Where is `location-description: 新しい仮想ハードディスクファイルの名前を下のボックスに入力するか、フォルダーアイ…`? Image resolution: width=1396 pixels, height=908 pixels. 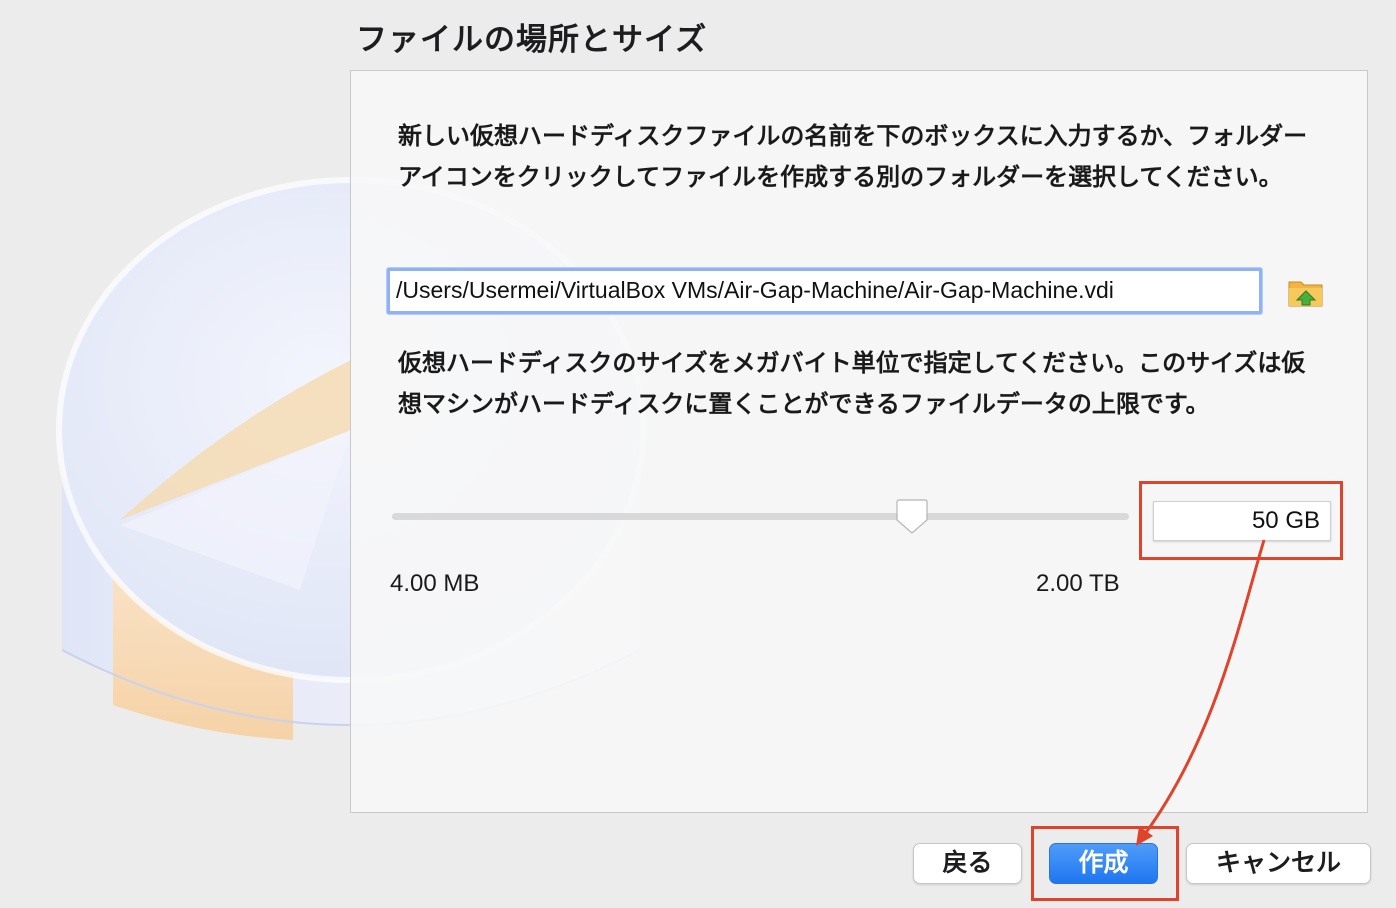
location-description: 新しい仮想ハードディスクファイルの名前を下のボックスに入力するか、フォルダーアイ… is located at coordinates (853, 156).